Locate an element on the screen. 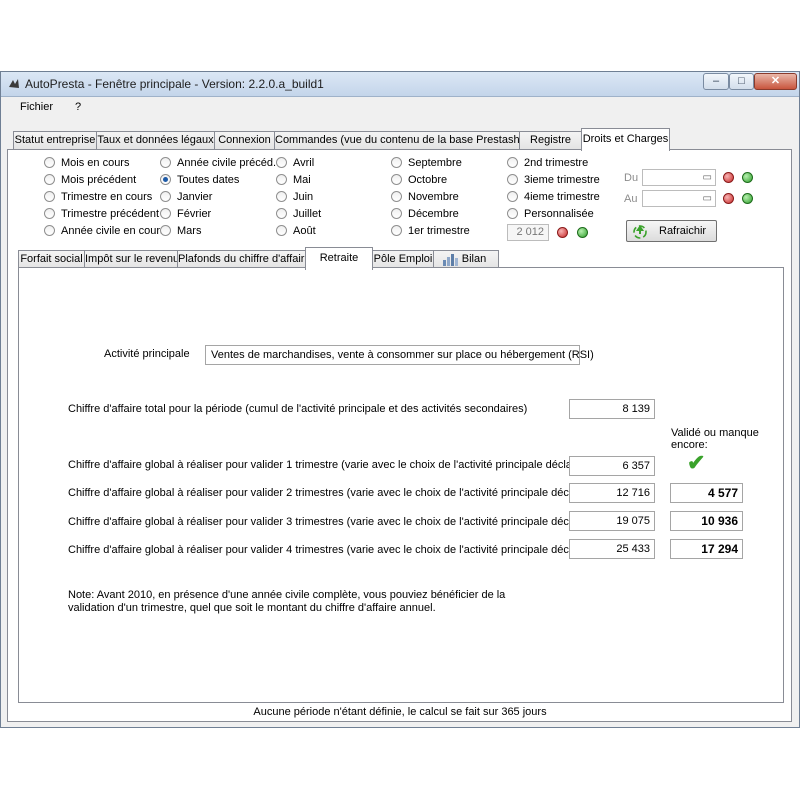  valide-header: Validé ou manque encore: is located at coordinates (715, 439).